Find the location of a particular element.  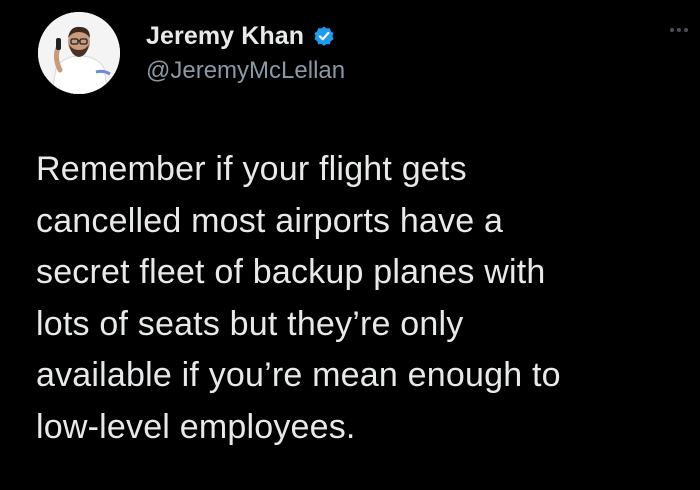

more-options-icon is located at coordinates (679, 30).